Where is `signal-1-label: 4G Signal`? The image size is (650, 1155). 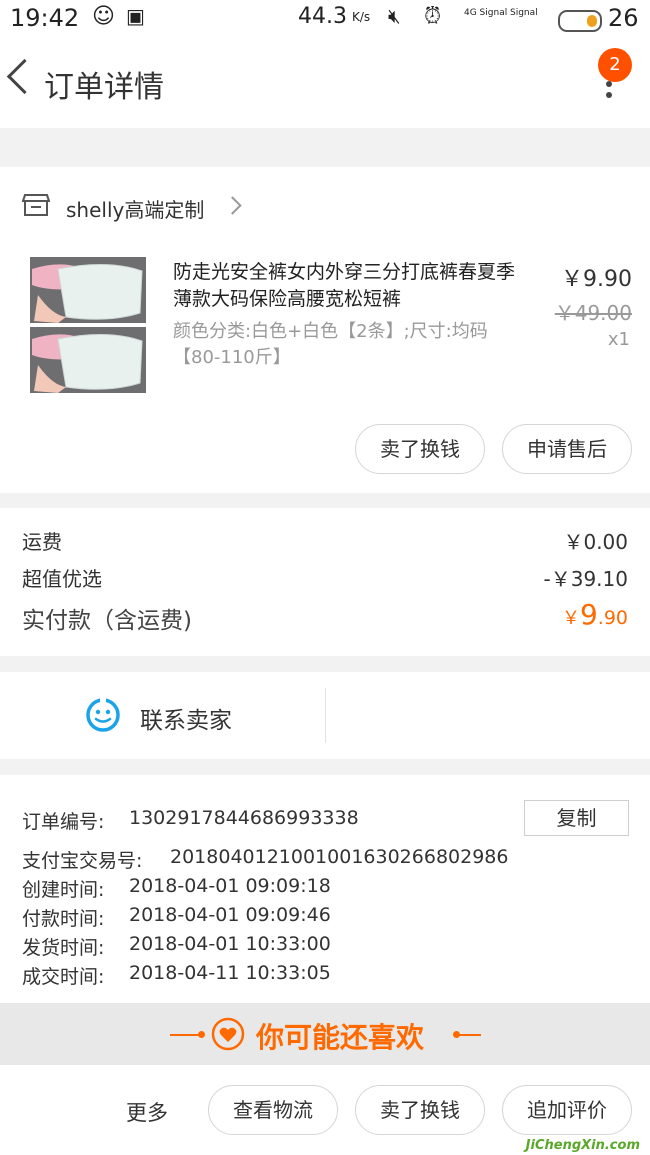
signal-1-label: 4G Signal is located at coordinates (486, 13).